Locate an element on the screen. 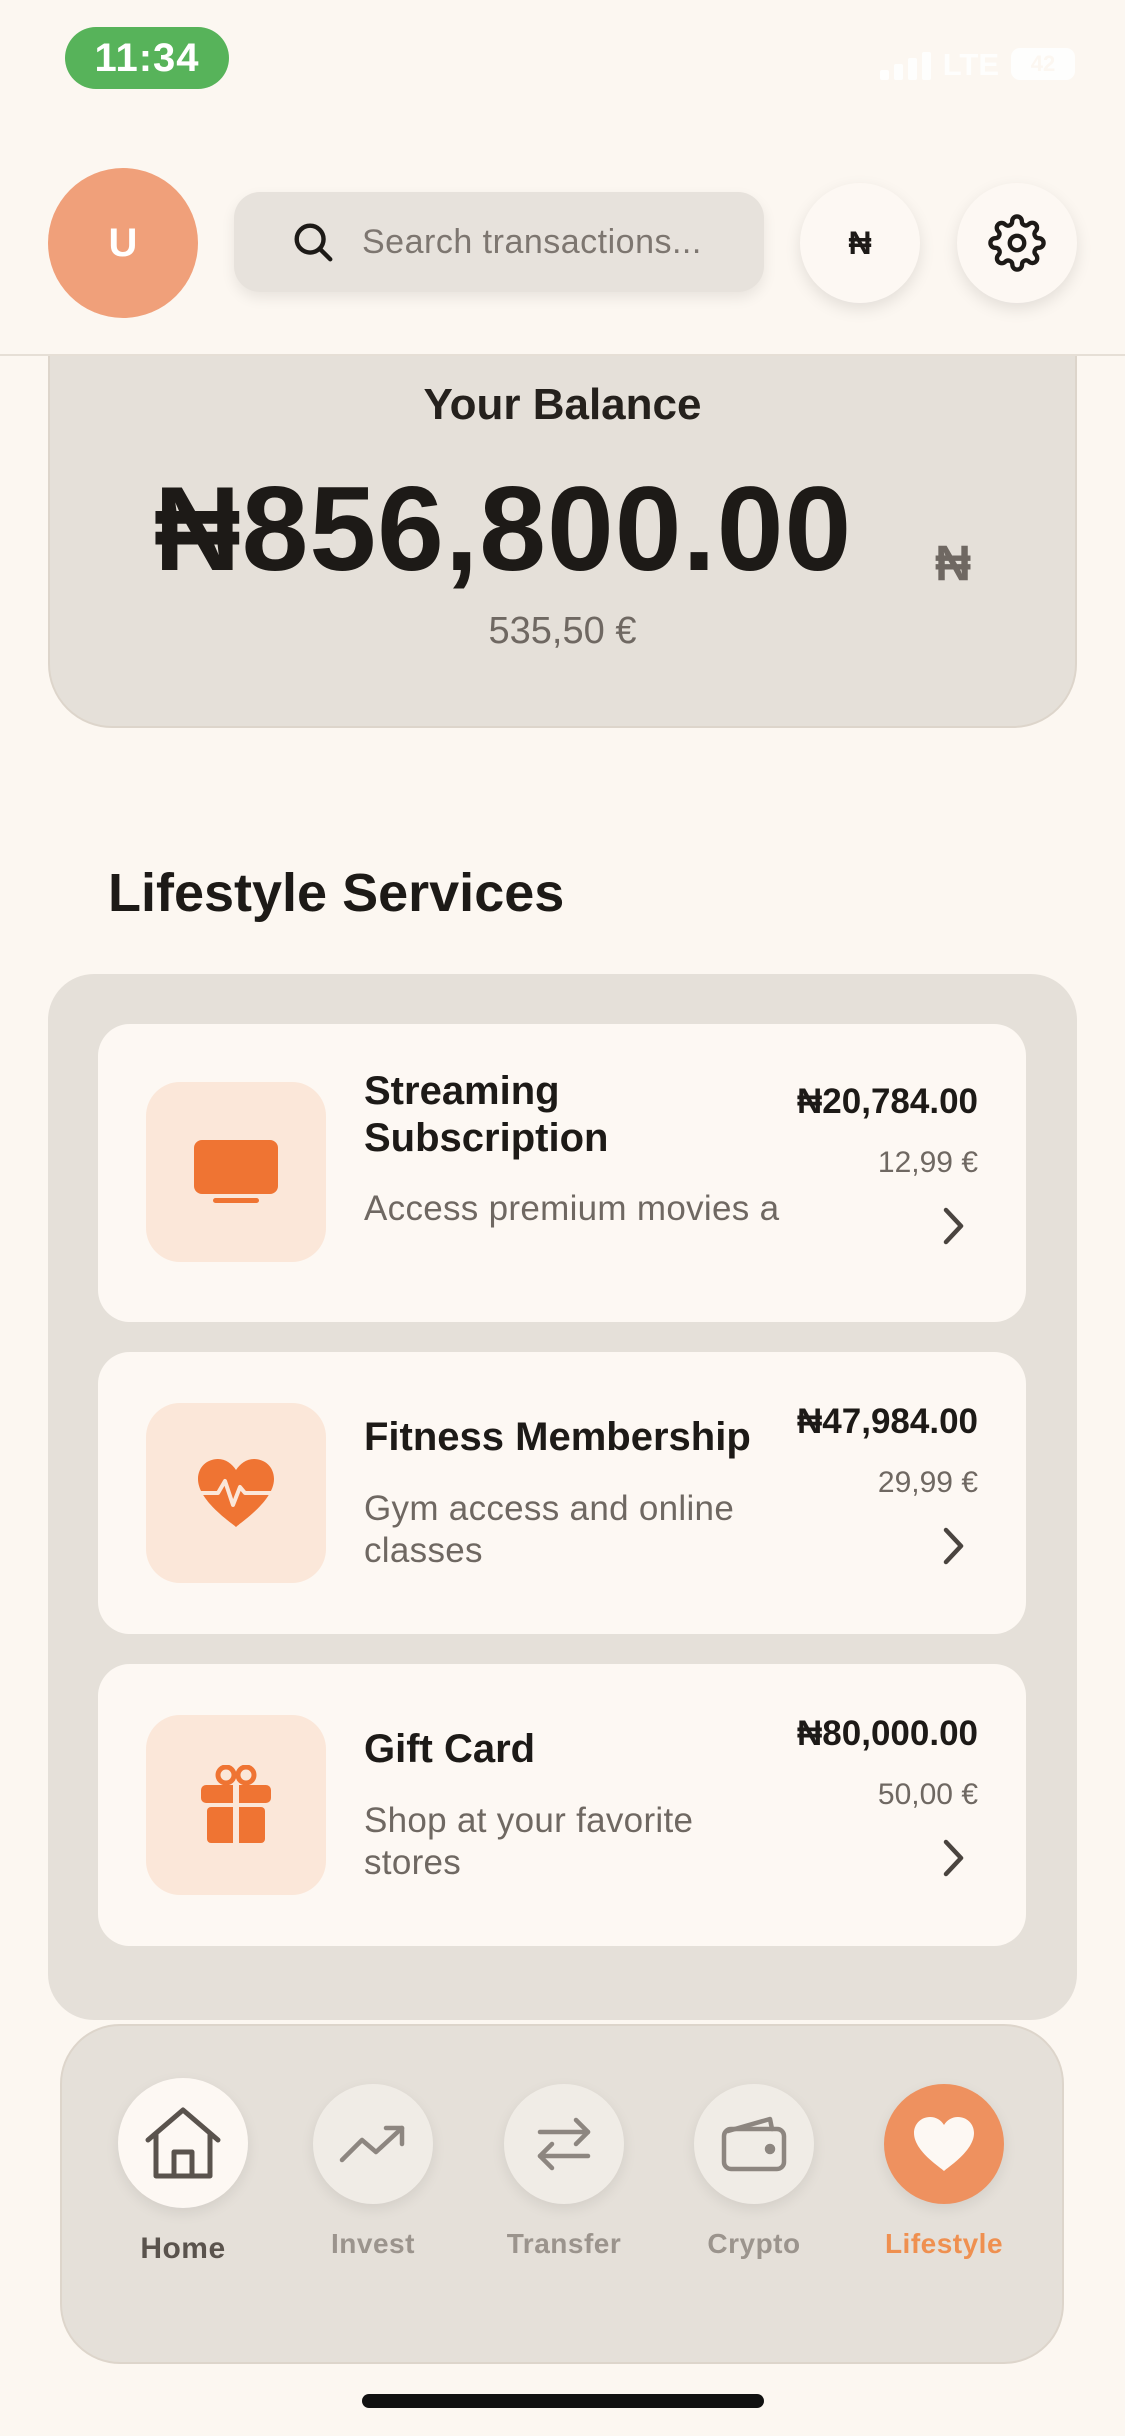 This screenshot has height=2436, width=1125. nav-crypto: Crypto is located at coordinates (754, 2172).